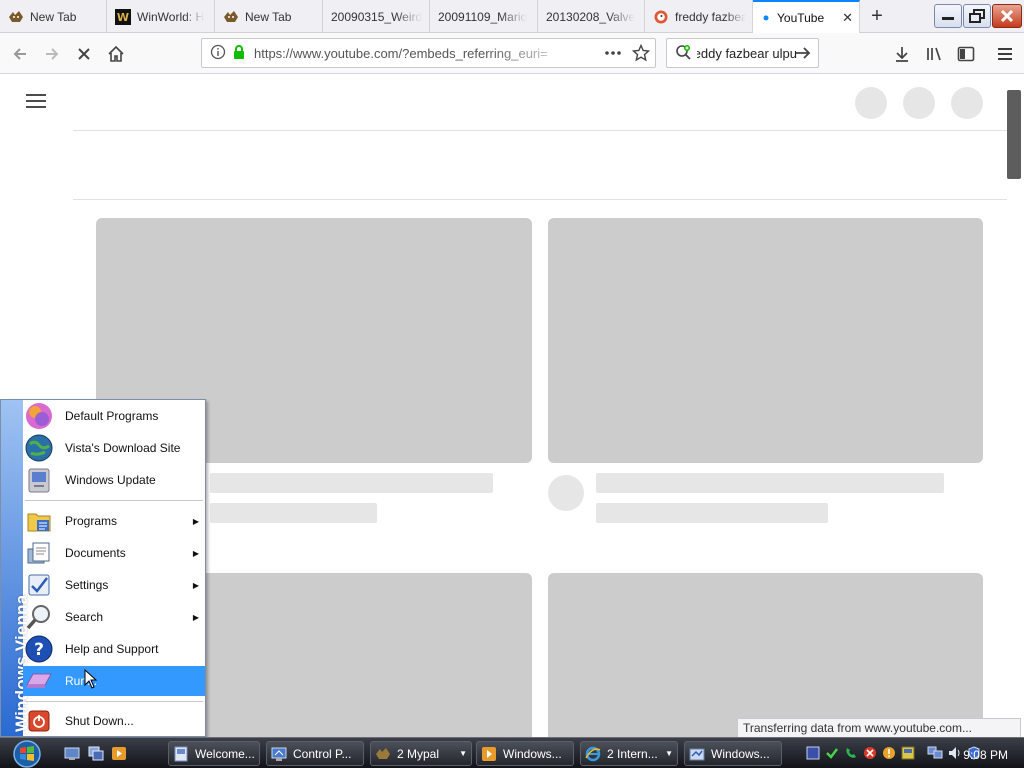 Image resolution: width=1024 pixels, height=769 pixels. I want to click on menu-item-search: Search ▶, so click(114, 617).